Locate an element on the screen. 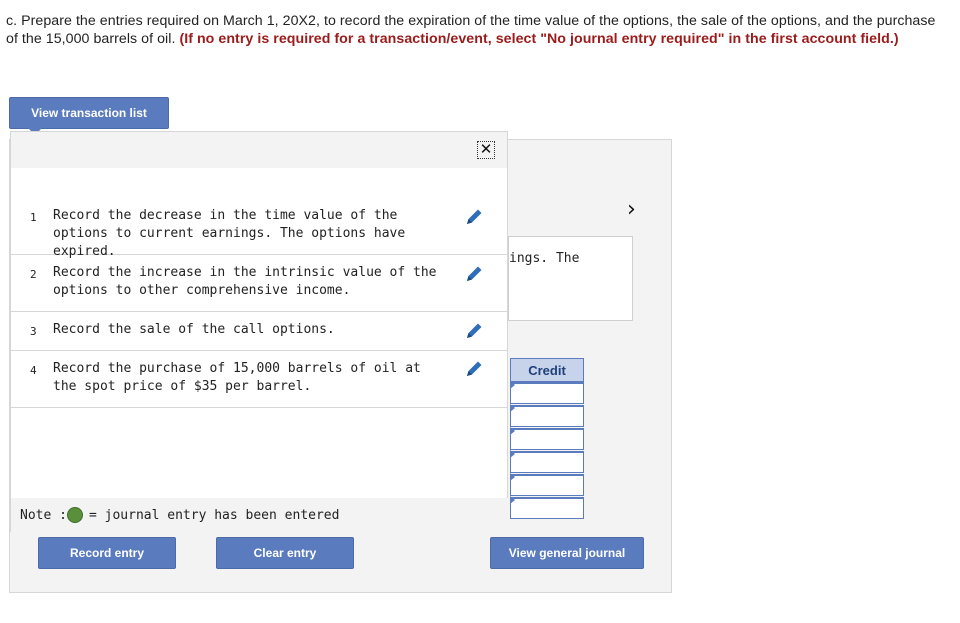 The image size is (960, 623). note-legend: Note : = journal entry has been entered is located at coordinates (259, 515).